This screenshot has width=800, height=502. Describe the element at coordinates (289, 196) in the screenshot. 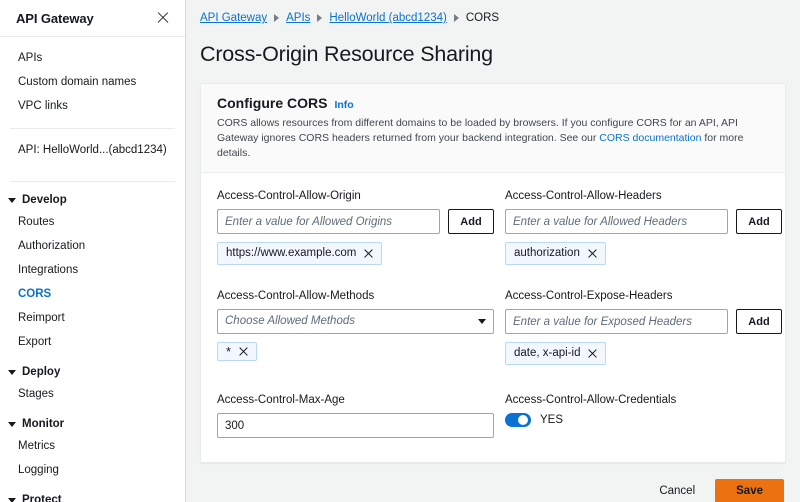

I see `field-label: Access-Control-Allow-Origin` at that location.